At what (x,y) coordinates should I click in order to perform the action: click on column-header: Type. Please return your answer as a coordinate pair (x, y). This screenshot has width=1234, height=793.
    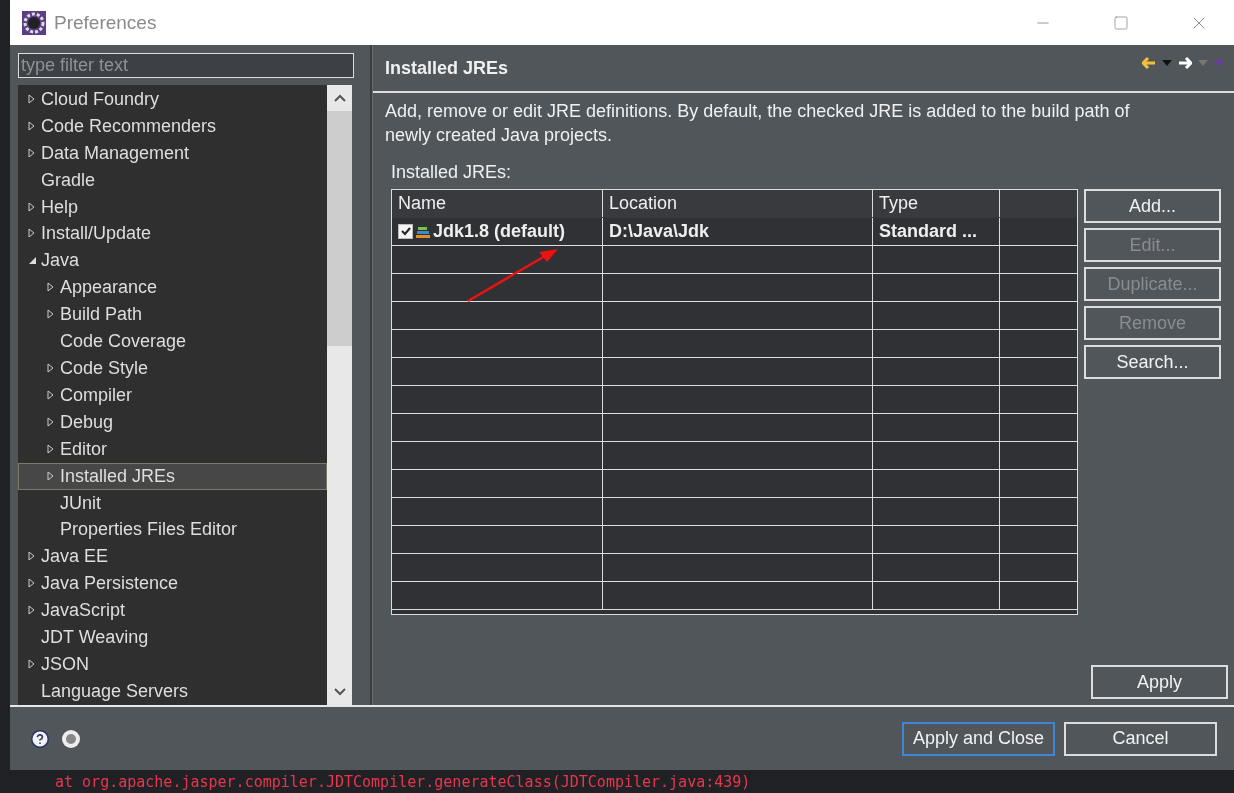
    Looking at the image, I should click on (936, 203).